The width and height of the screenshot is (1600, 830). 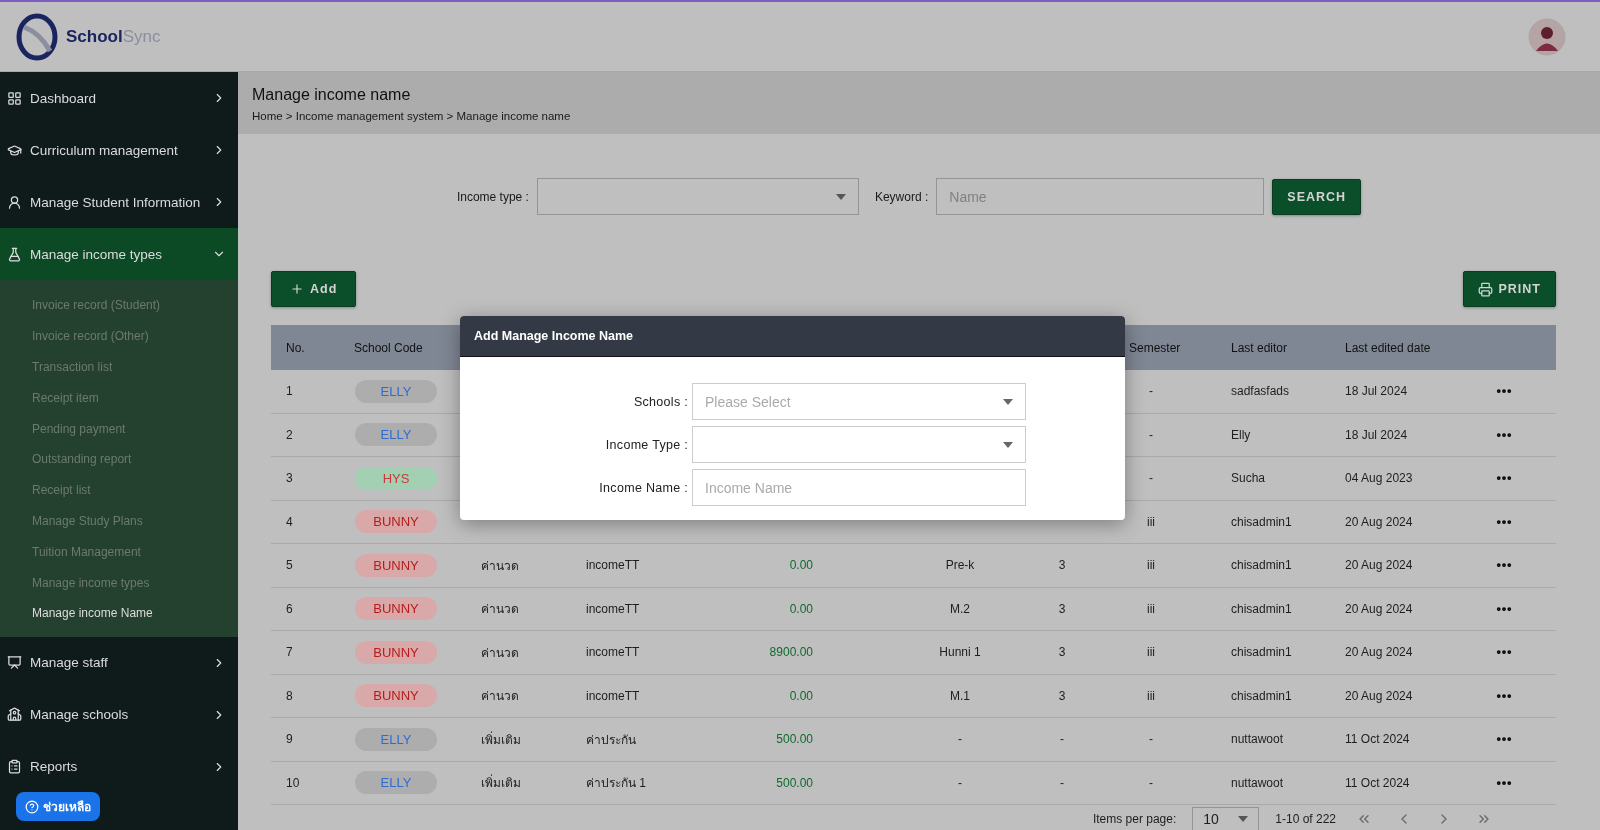 I want to click on logo-icon, so click(x=37, y=36).